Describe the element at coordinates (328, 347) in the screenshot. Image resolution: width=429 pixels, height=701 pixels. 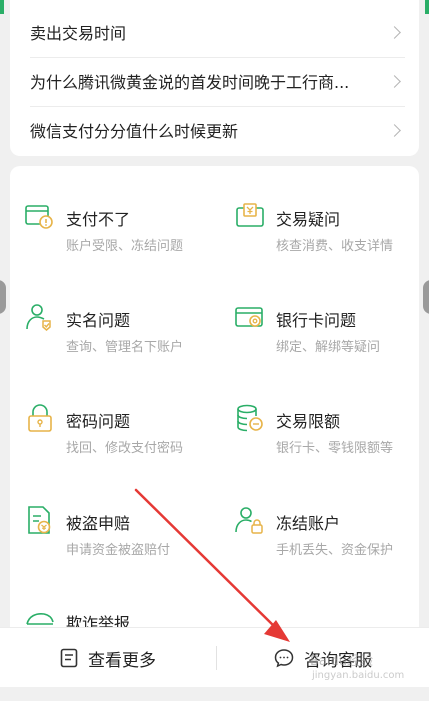
I see `category-subtitle: 绑定、解绑等疑问` at that location.